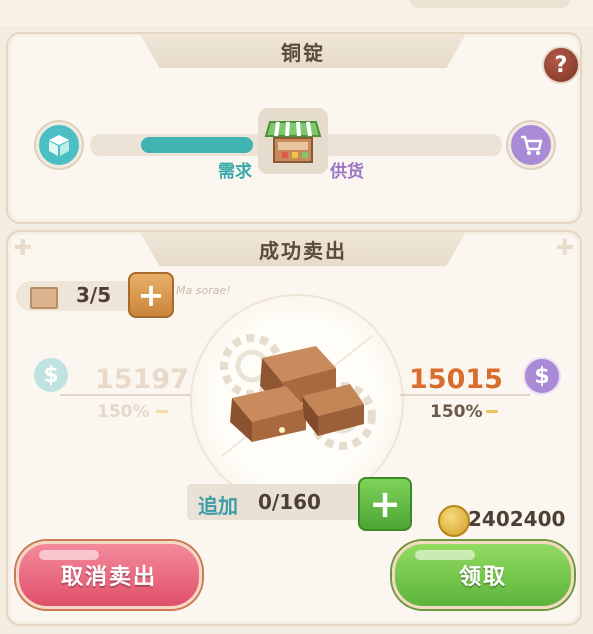 The height and width of the screenshot is (634, 593). I want to click on sell-price: 15015, so click(456, 379).